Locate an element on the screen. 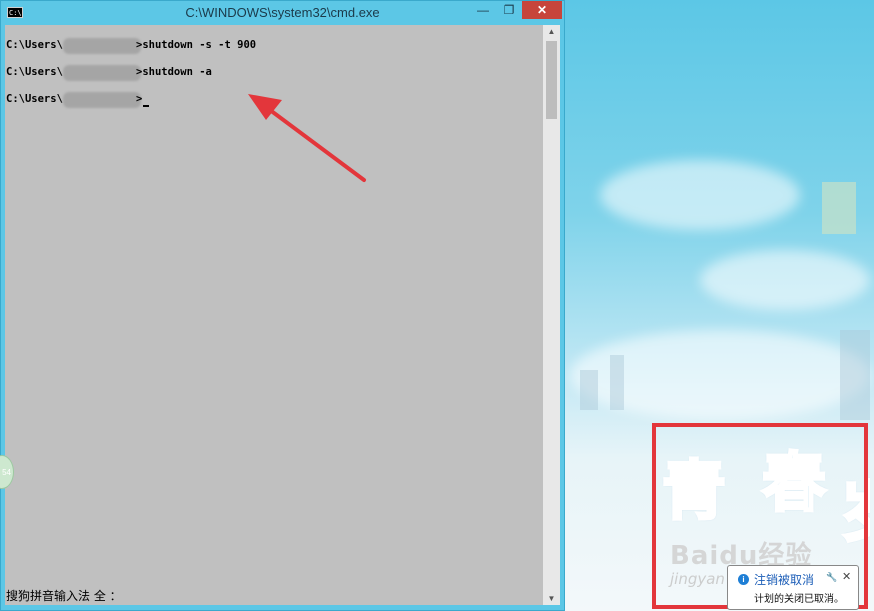 This screenshot has height=611, width=874. vertical-scrollbar: ▲ ▼ is located at coordinates (551, 315).